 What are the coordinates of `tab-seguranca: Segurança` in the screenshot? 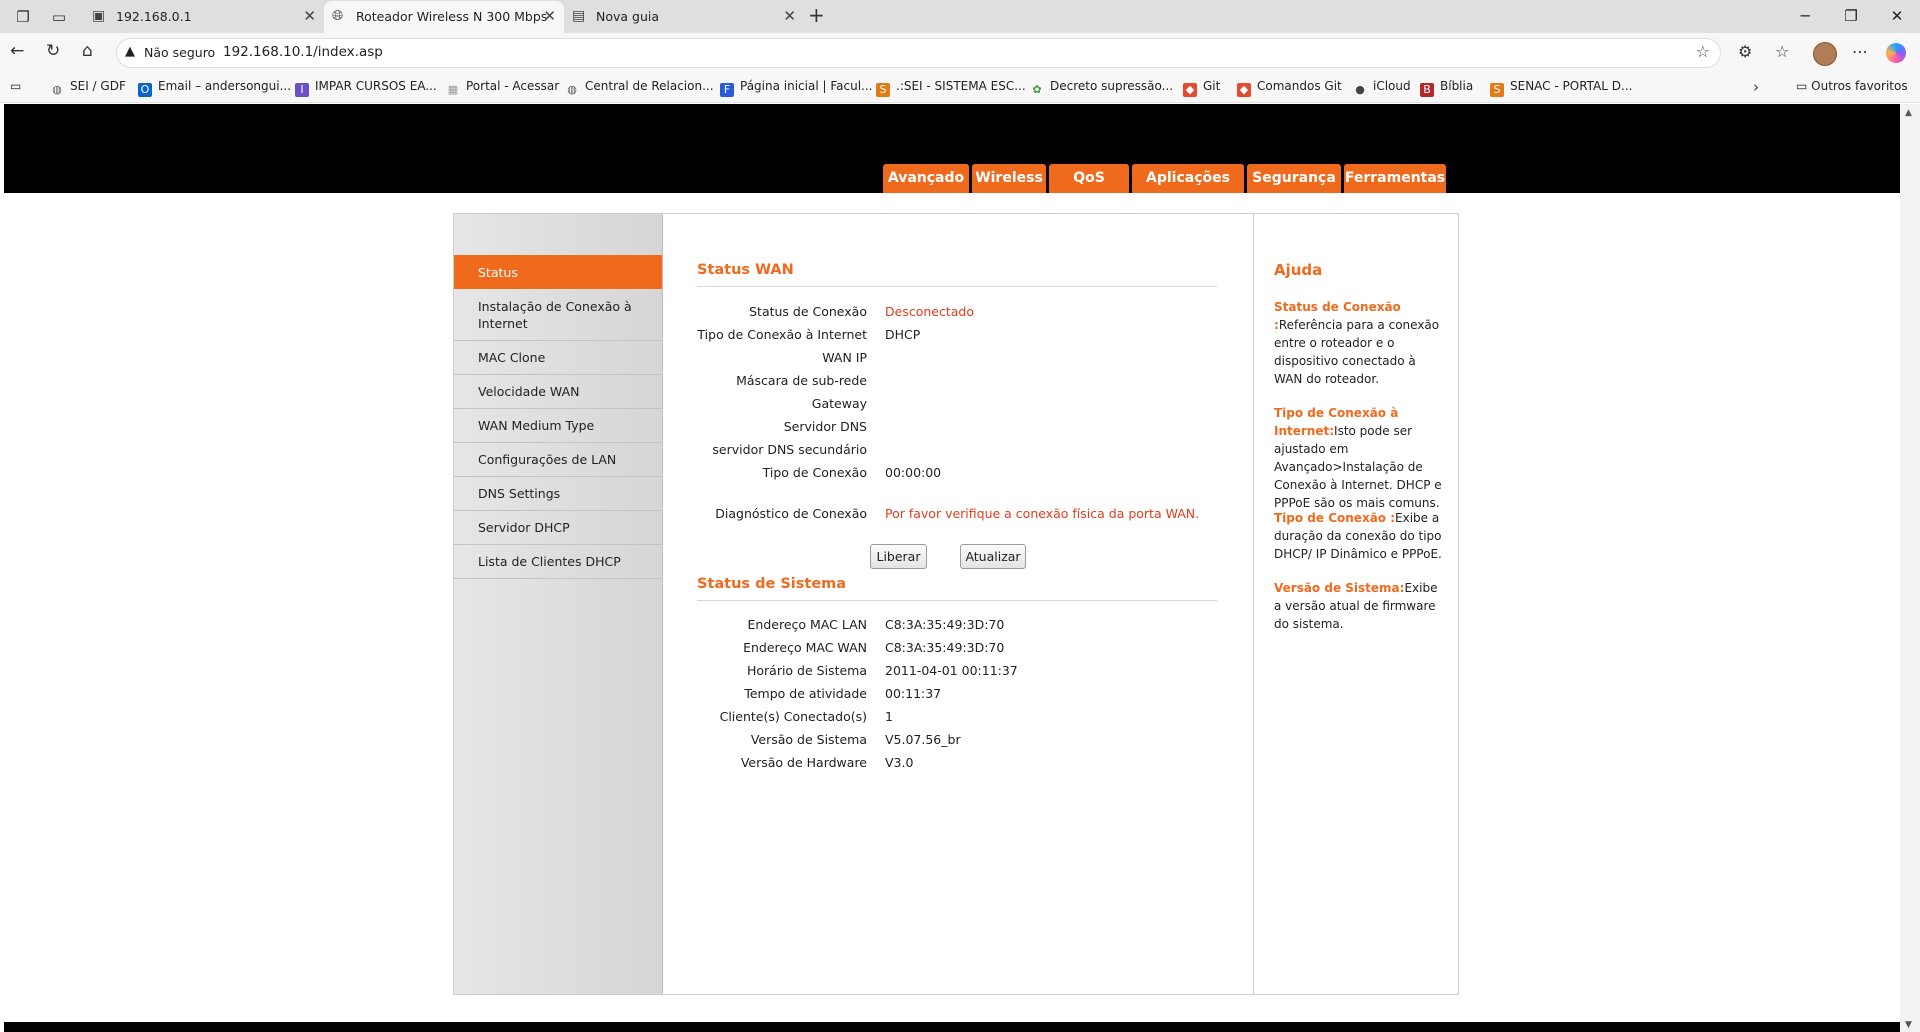 It's located at (1294, 178).